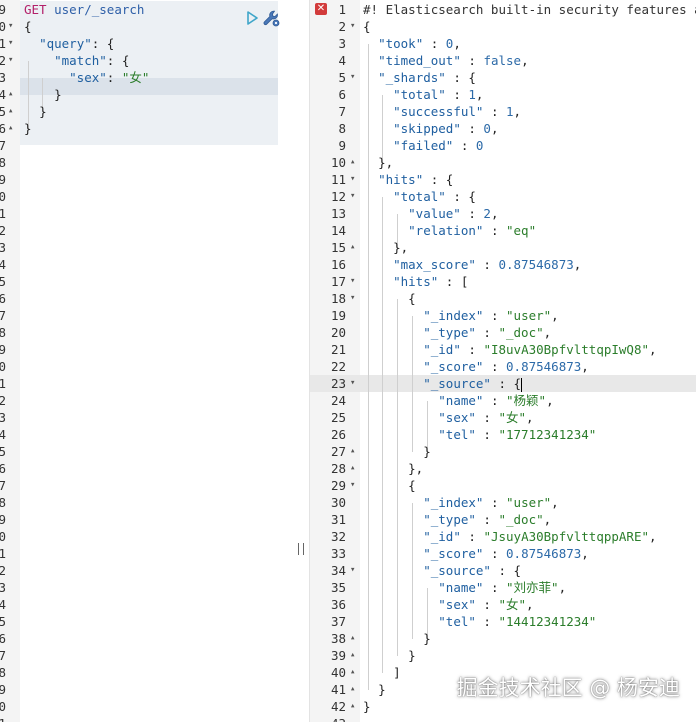 The height and width of the screenshot is (722, 696). I want to click on response-code-line: 37 "tel" : "14412341234", so click(503, 621).